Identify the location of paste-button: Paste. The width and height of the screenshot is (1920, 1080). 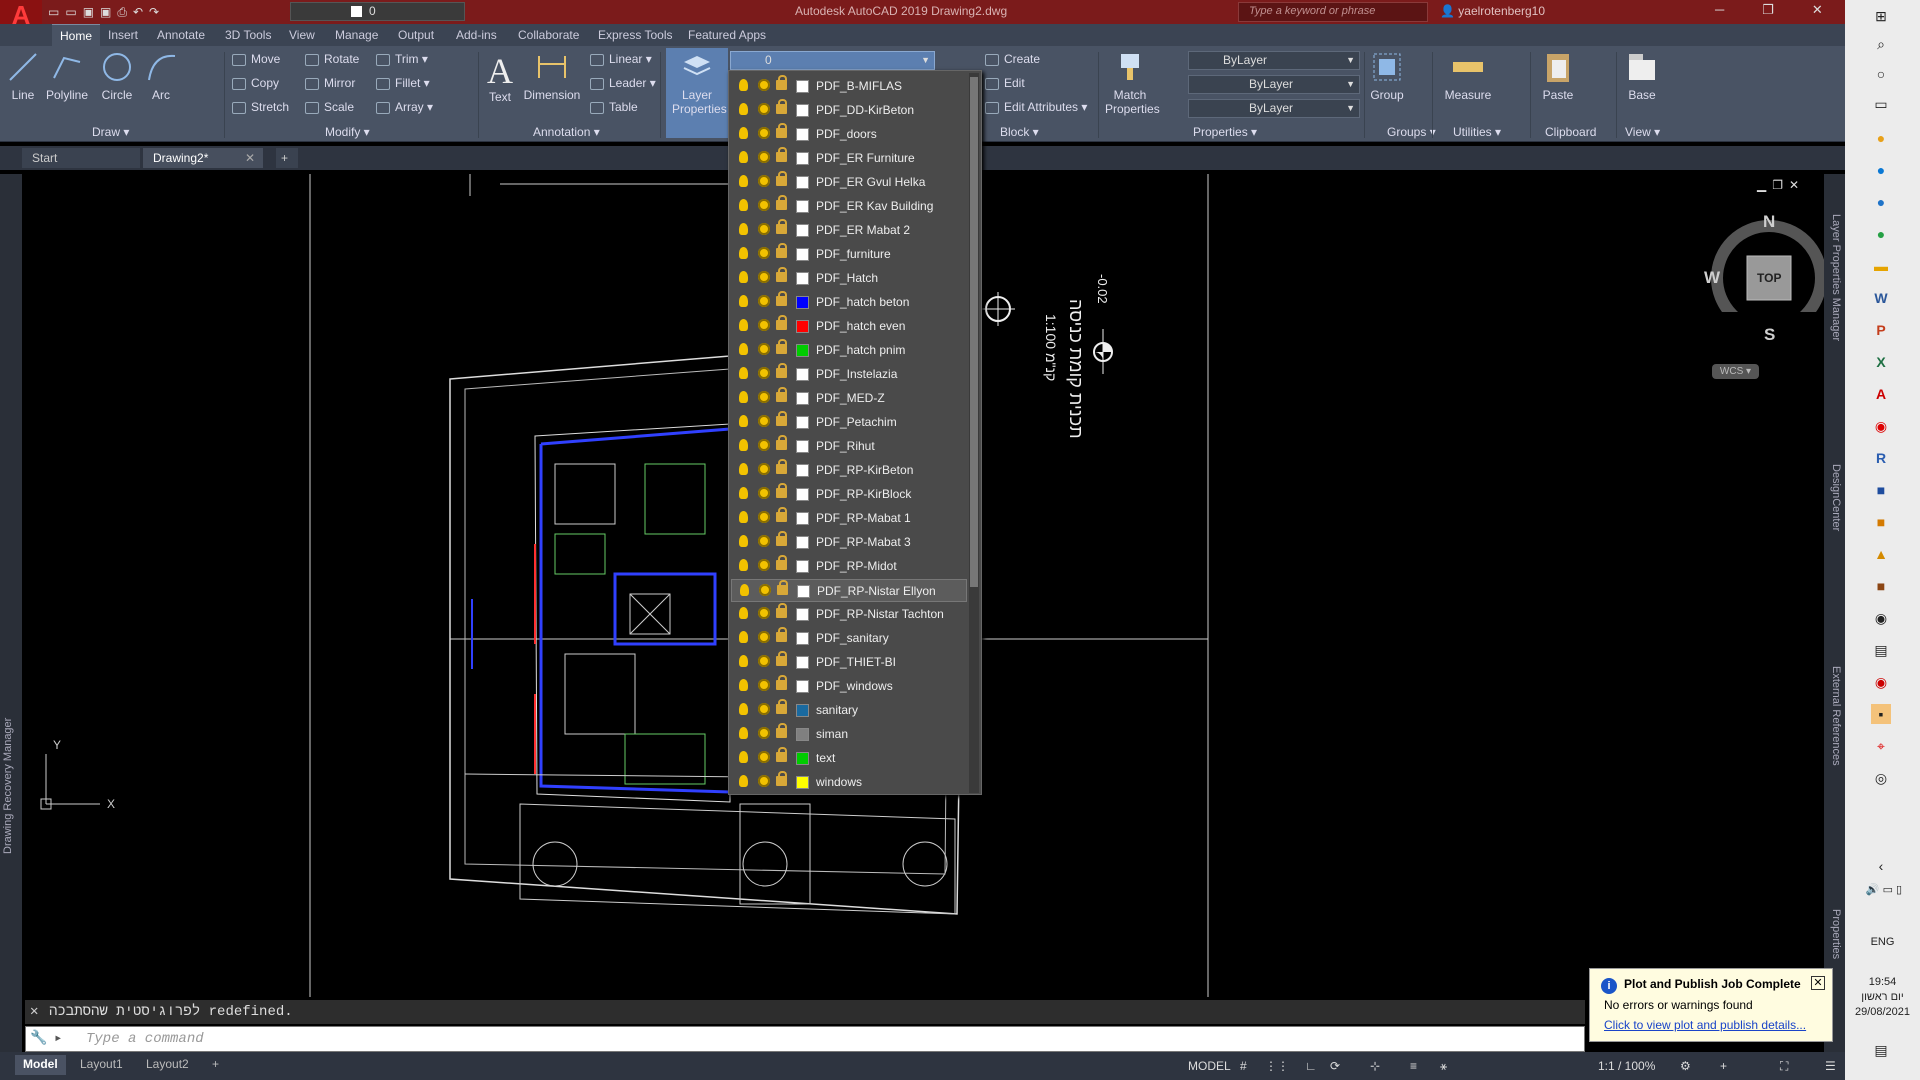
(1558, 76).